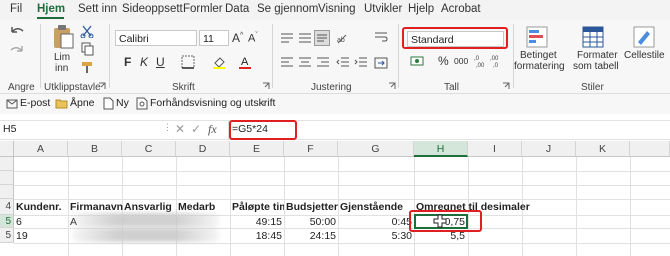 This screenshot has width=670, height=256. I want to click on tab-data: Data, so click(237, 9).